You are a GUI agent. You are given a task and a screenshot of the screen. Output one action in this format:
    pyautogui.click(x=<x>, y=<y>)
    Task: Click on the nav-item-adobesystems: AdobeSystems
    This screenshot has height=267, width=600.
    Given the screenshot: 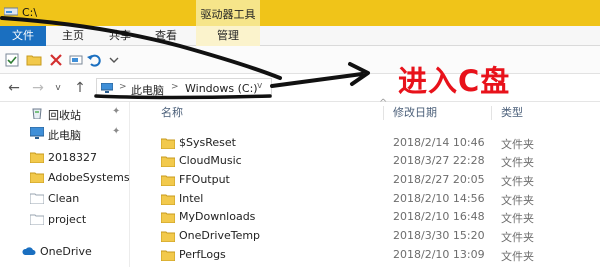 What is the action you would take?
    pyautogui.click(x=65, y=178)
    